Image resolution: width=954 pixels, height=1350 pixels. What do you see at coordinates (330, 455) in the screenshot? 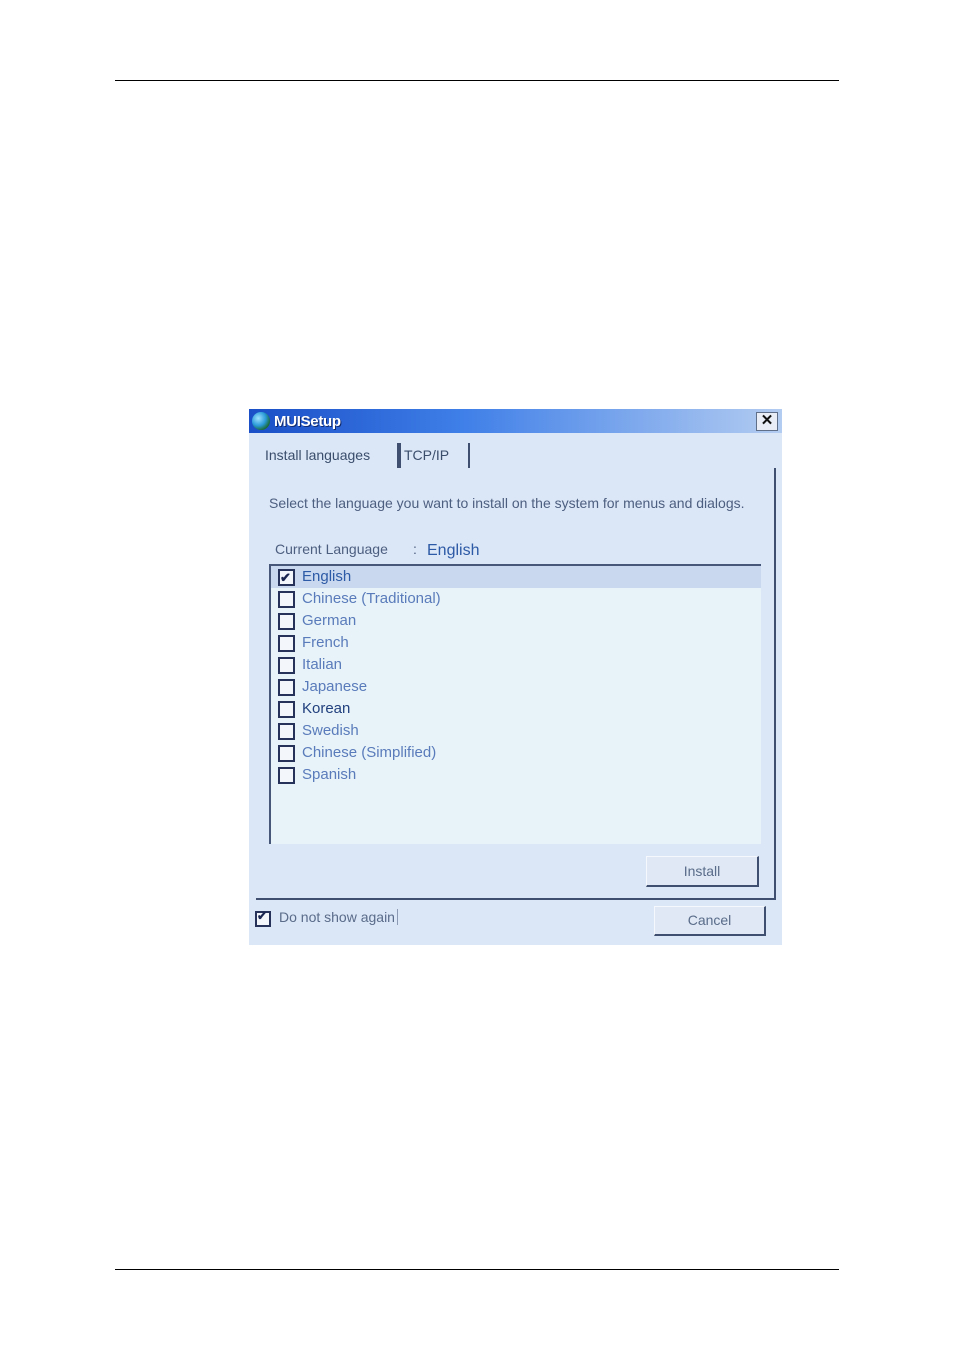
I see `tab-install-languages: Install languages` at bounding box center [330, 455].